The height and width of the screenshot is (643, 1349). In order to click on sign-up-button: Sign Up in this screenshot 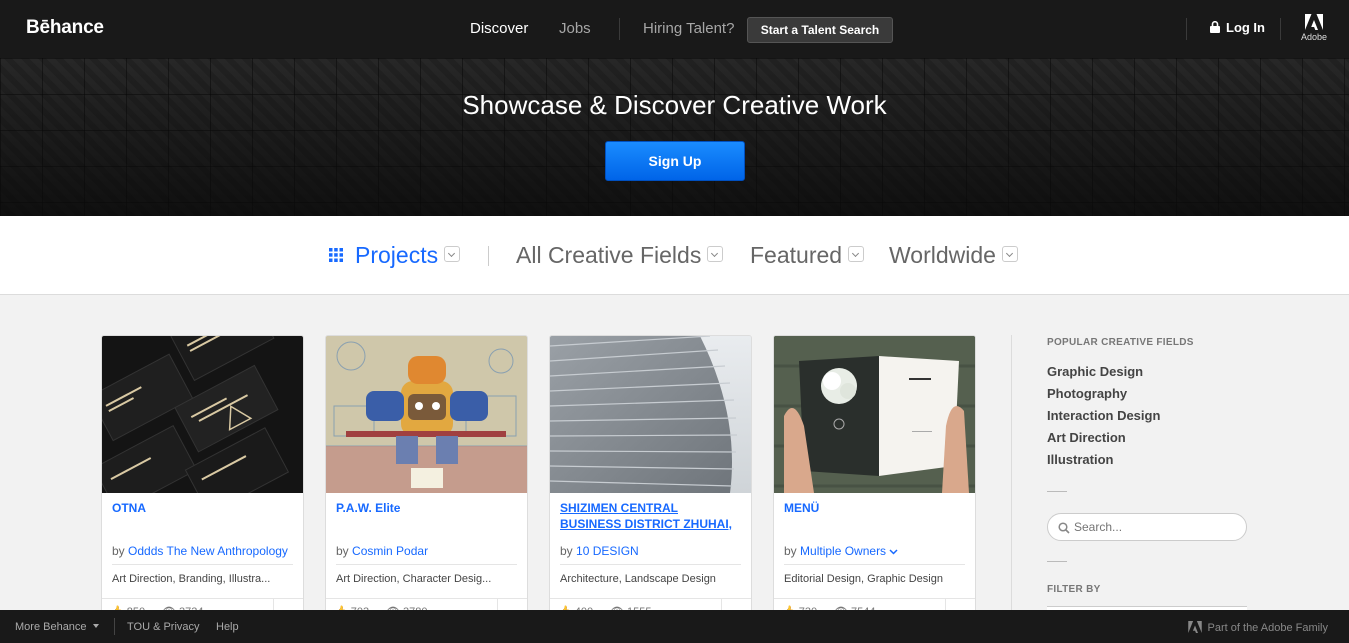, I will do `click(675, 161)`.